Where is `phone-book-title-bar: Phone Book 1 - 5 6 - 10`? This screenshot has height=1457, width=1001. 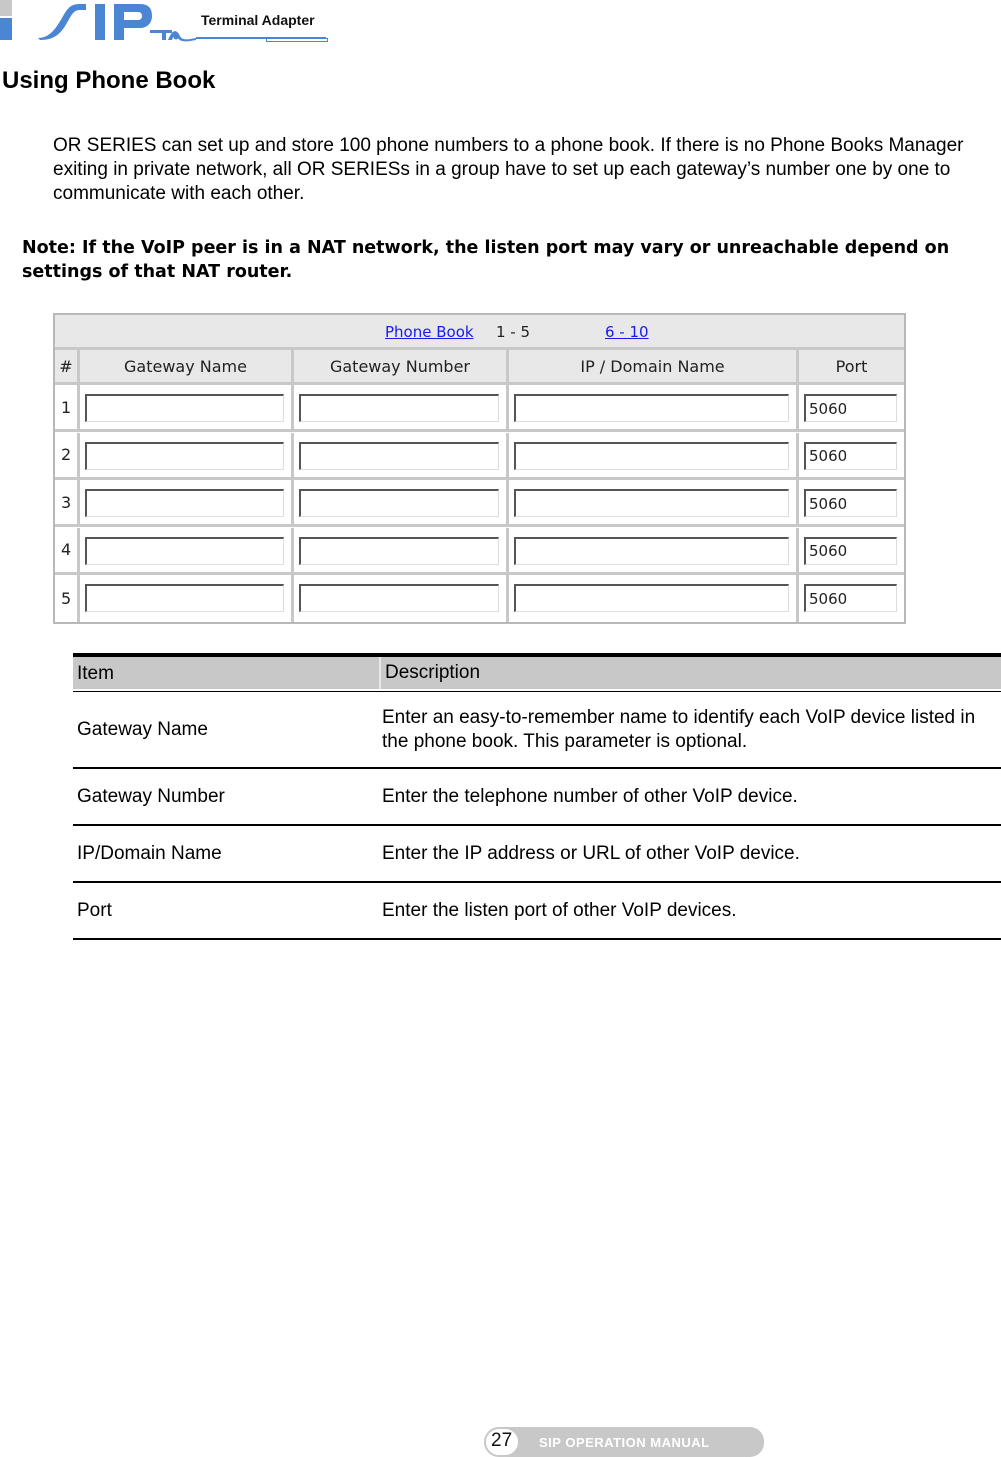
phone-book-title-bar: Phone Book 1 - 5 6 - 10 is located at coordinates (479, 332).